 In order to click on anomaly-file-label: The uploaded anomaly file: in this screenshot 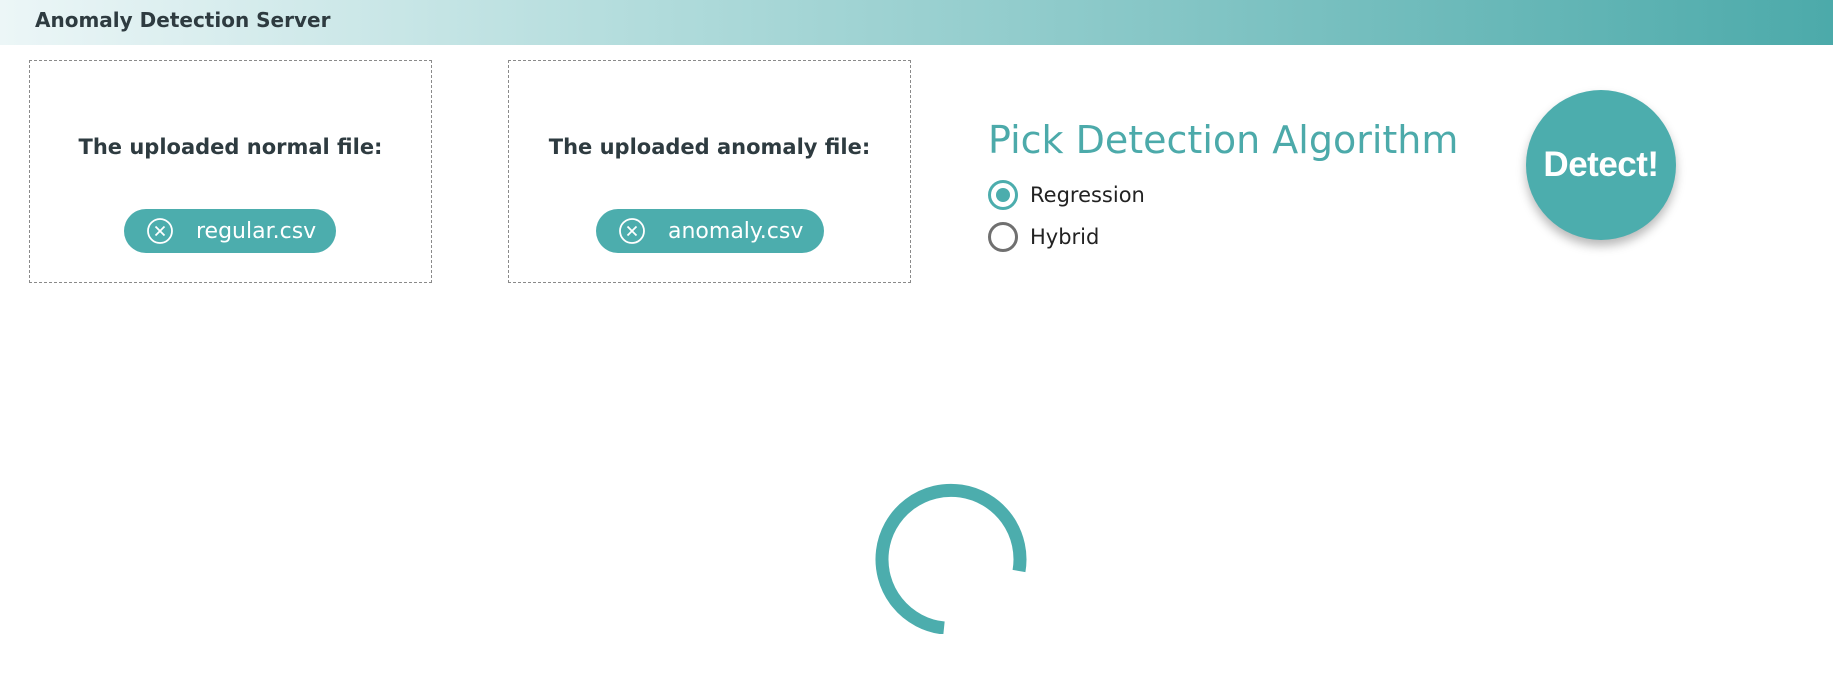, I will do `click(709, 147)`.